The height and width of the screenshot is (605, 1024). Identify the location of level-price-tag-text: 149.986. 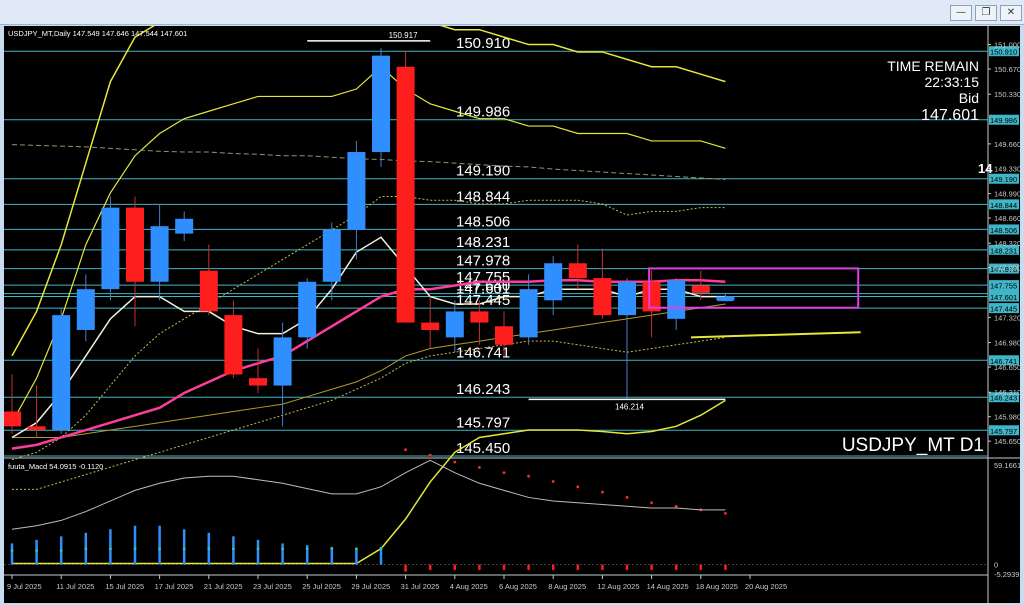
(1003, 120).